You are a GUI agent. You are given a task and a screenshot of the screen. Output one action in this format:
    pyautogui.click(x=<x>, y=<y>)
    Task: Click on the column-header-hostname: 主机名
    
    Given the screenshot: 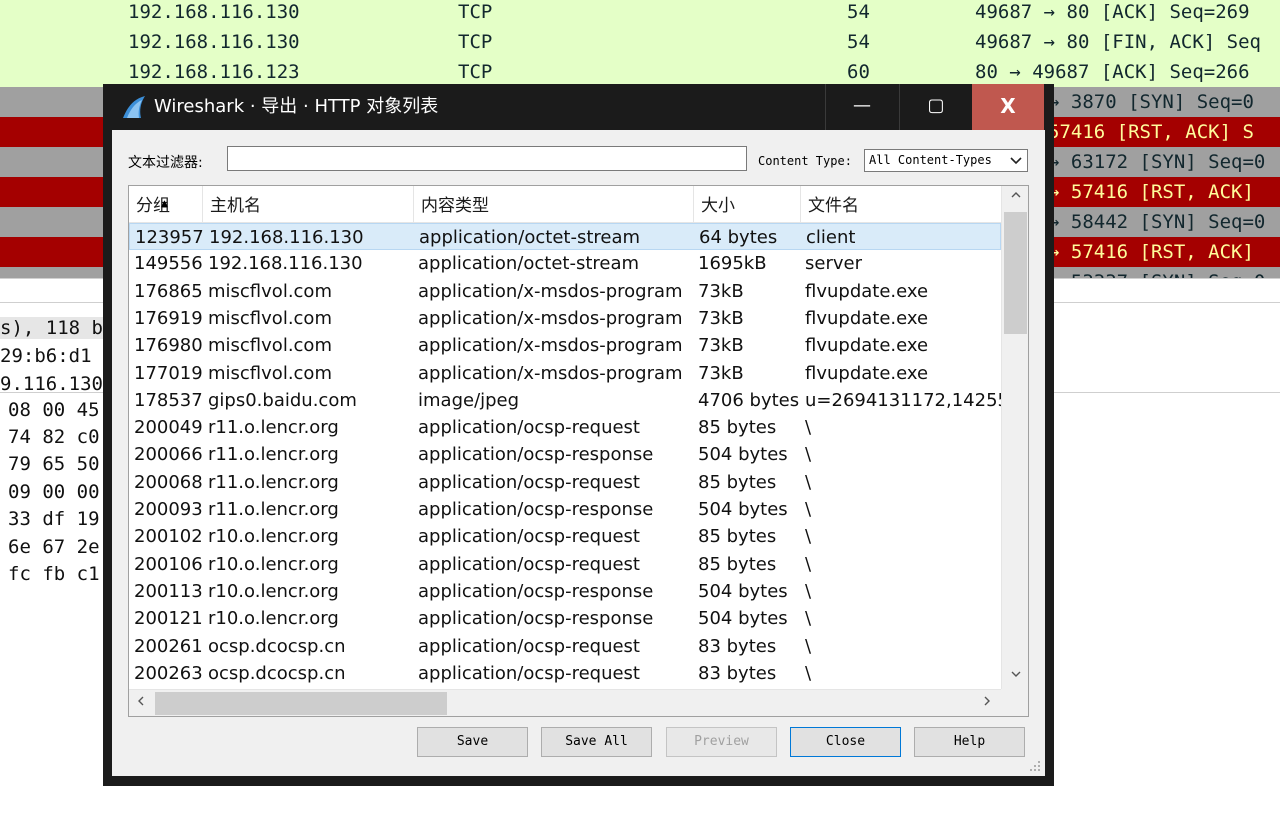 What is the action you would take?
    pyautogui.click(x=308, y=204)
    